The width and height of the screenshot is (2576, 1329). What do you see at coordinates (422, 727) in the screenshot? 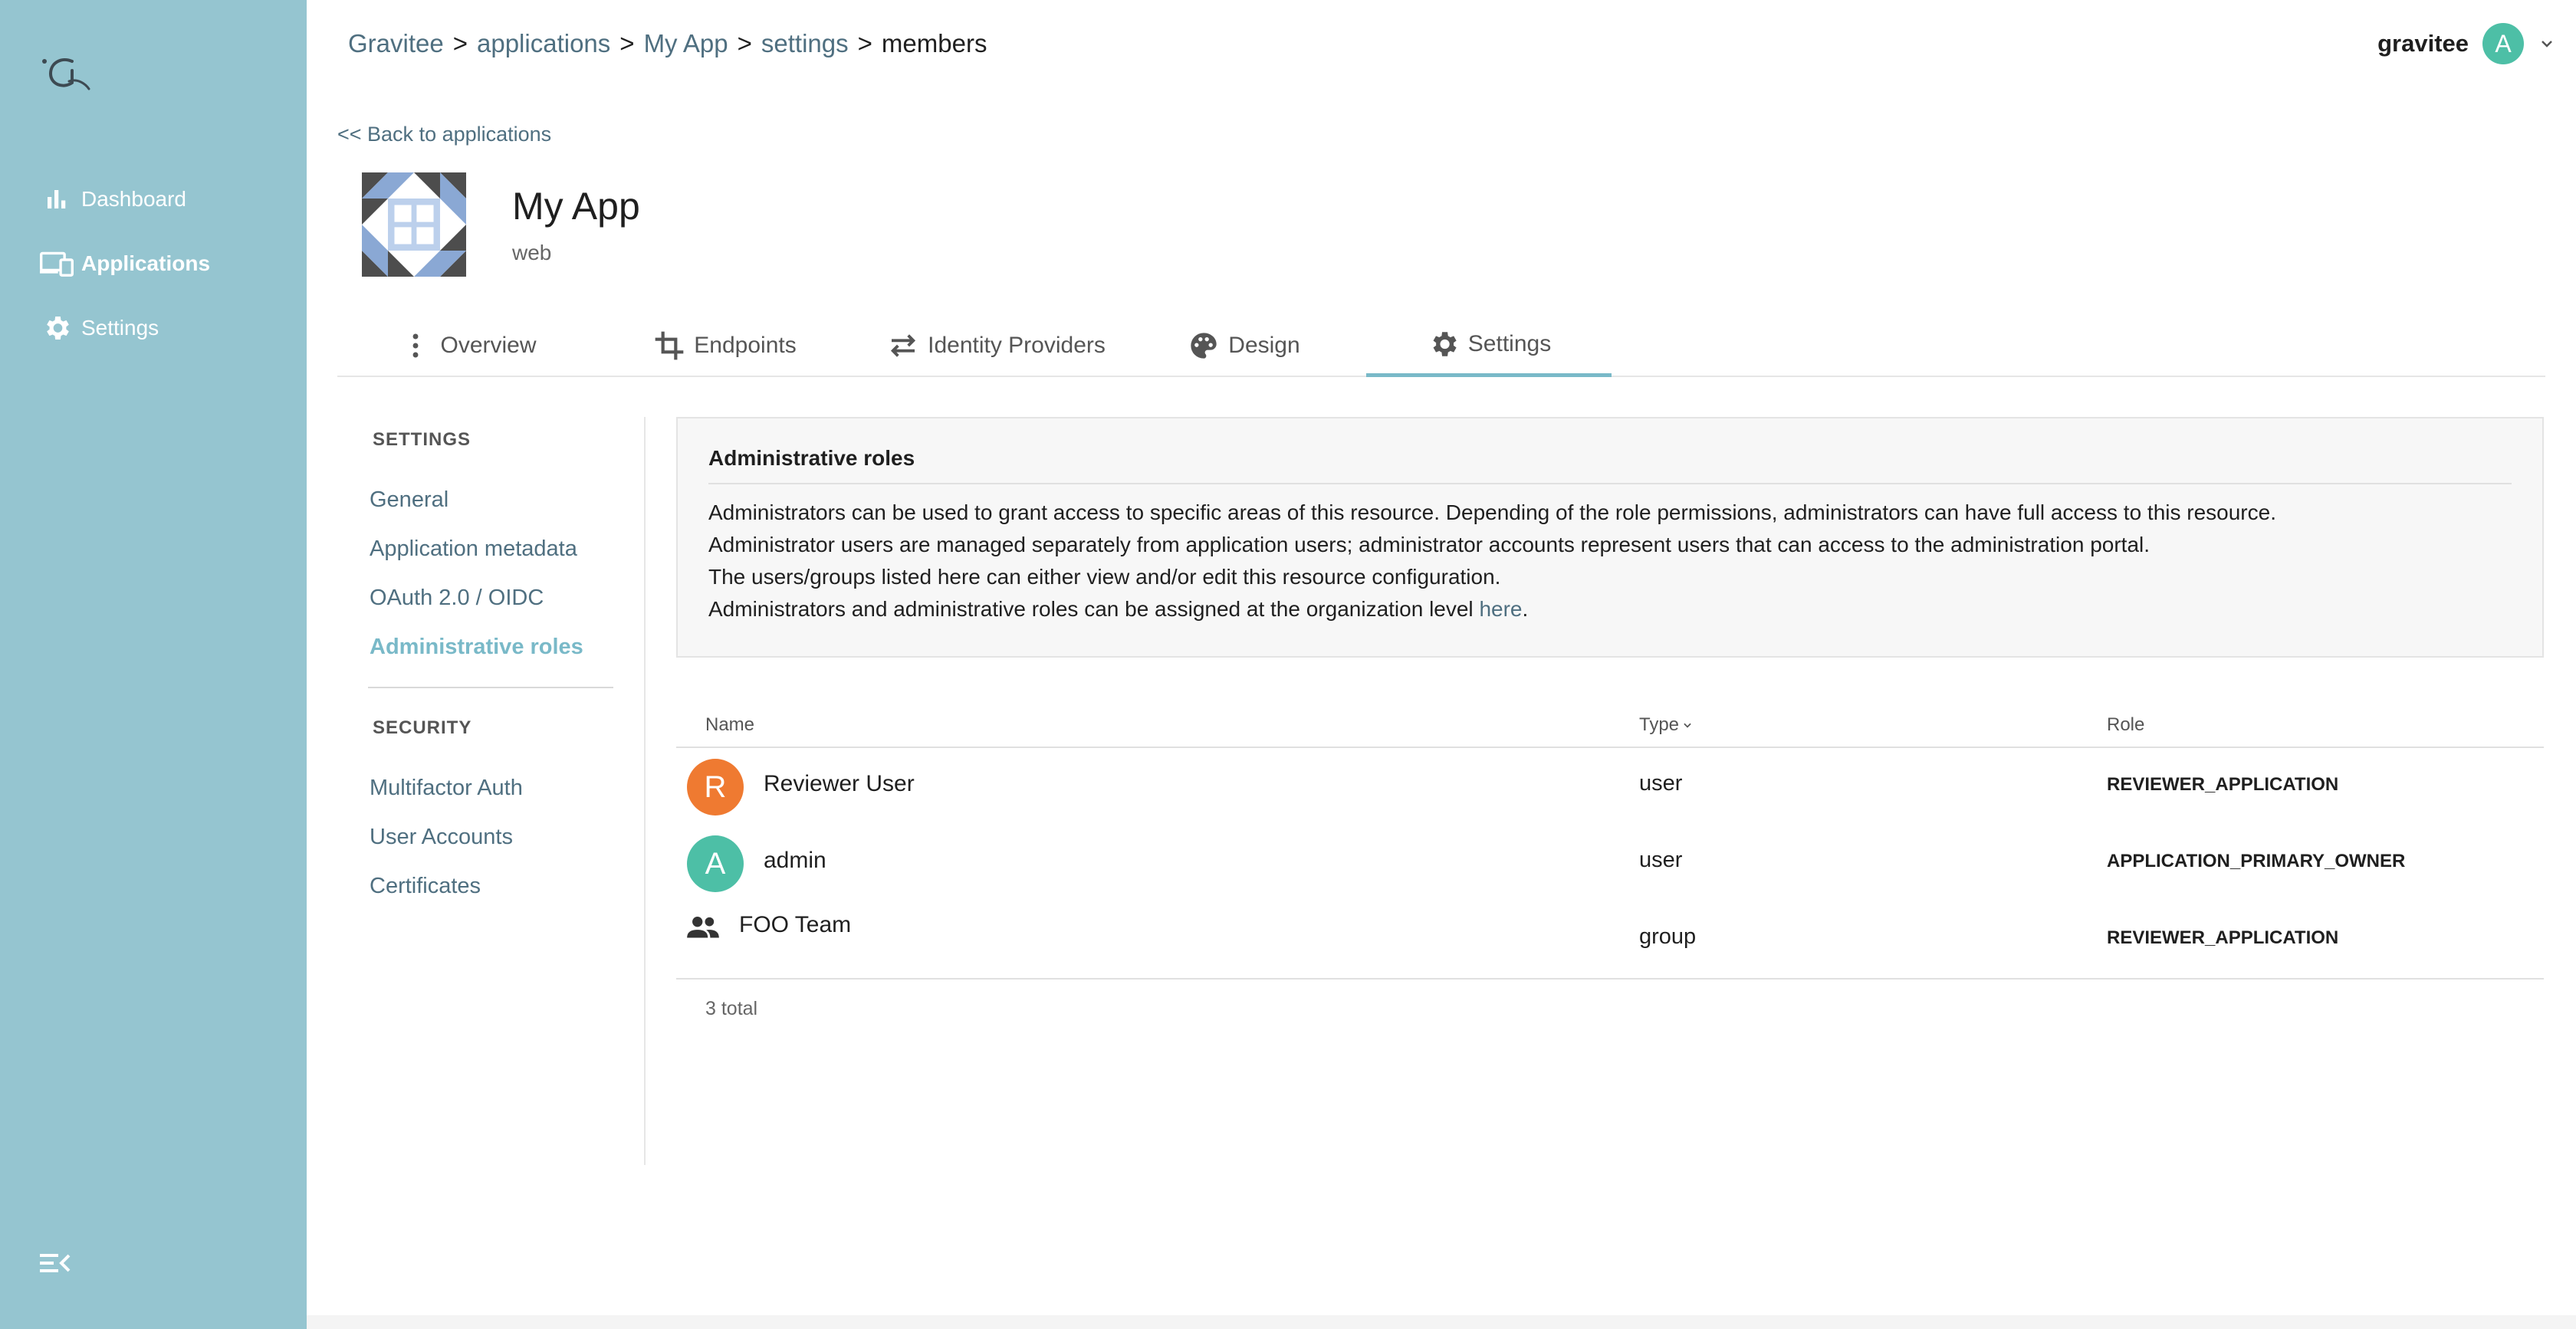
I see `security-heading: SECURITY` at bounding box center [422, 727].